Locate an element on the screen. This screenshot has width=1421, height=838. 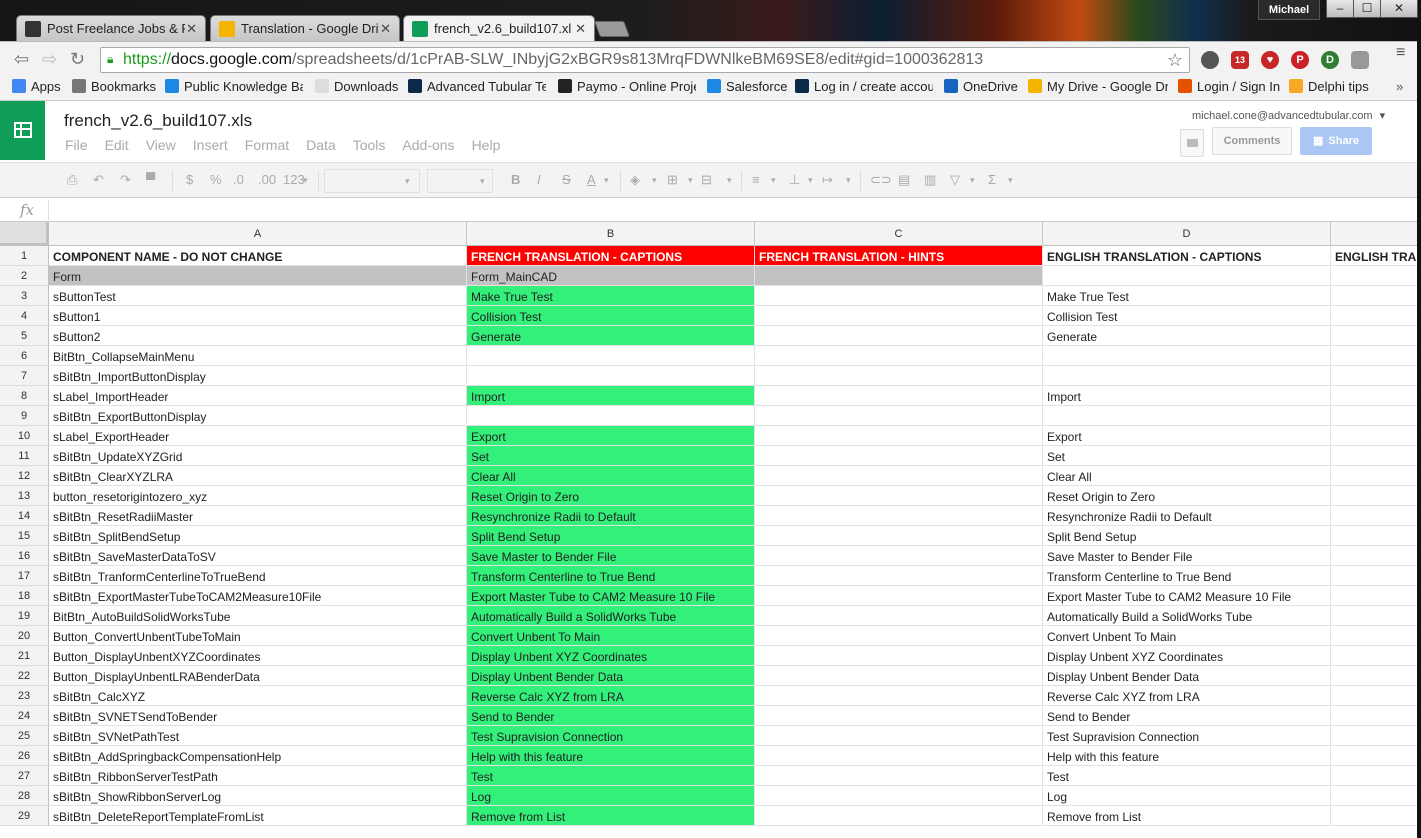
undo-icon: ↶ is located at coordinates (98, 180).